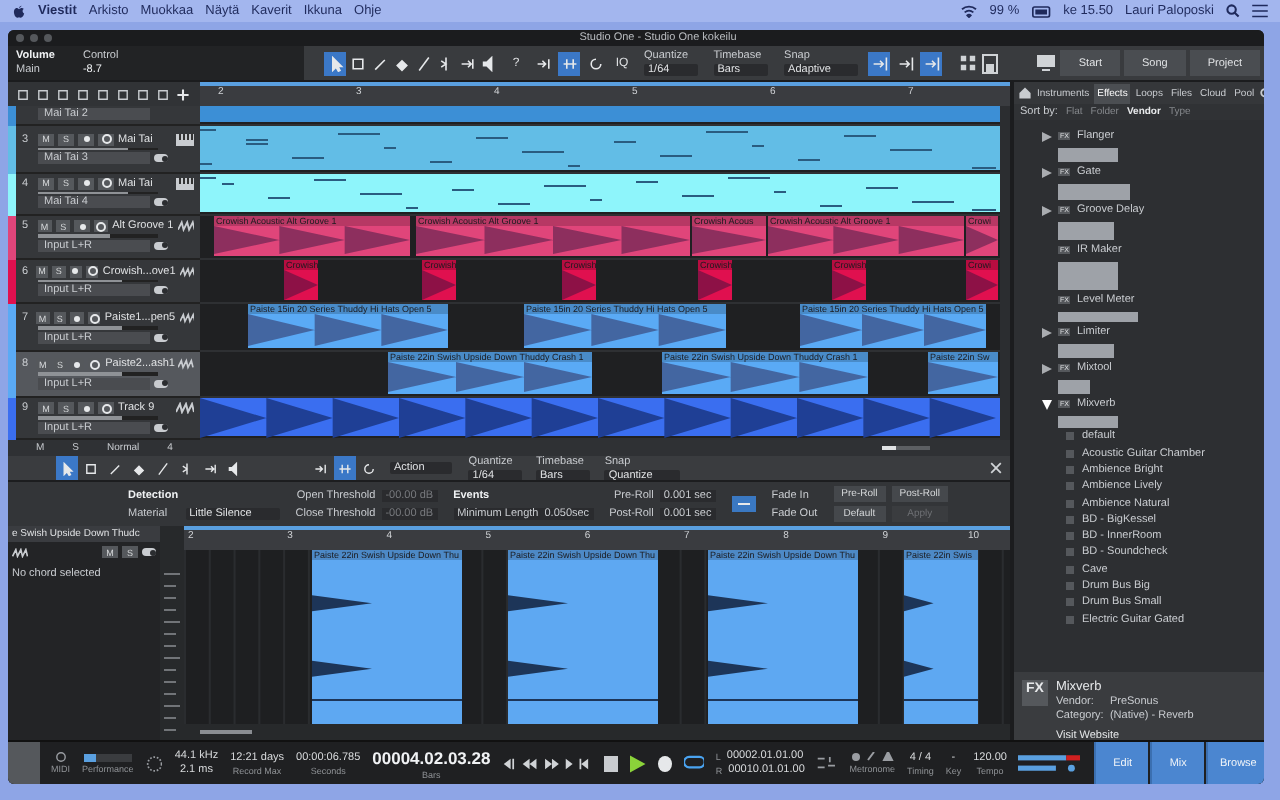  Describe the element at coordinates (611, 763) in the screenshot. I see `stop-button` at that location.